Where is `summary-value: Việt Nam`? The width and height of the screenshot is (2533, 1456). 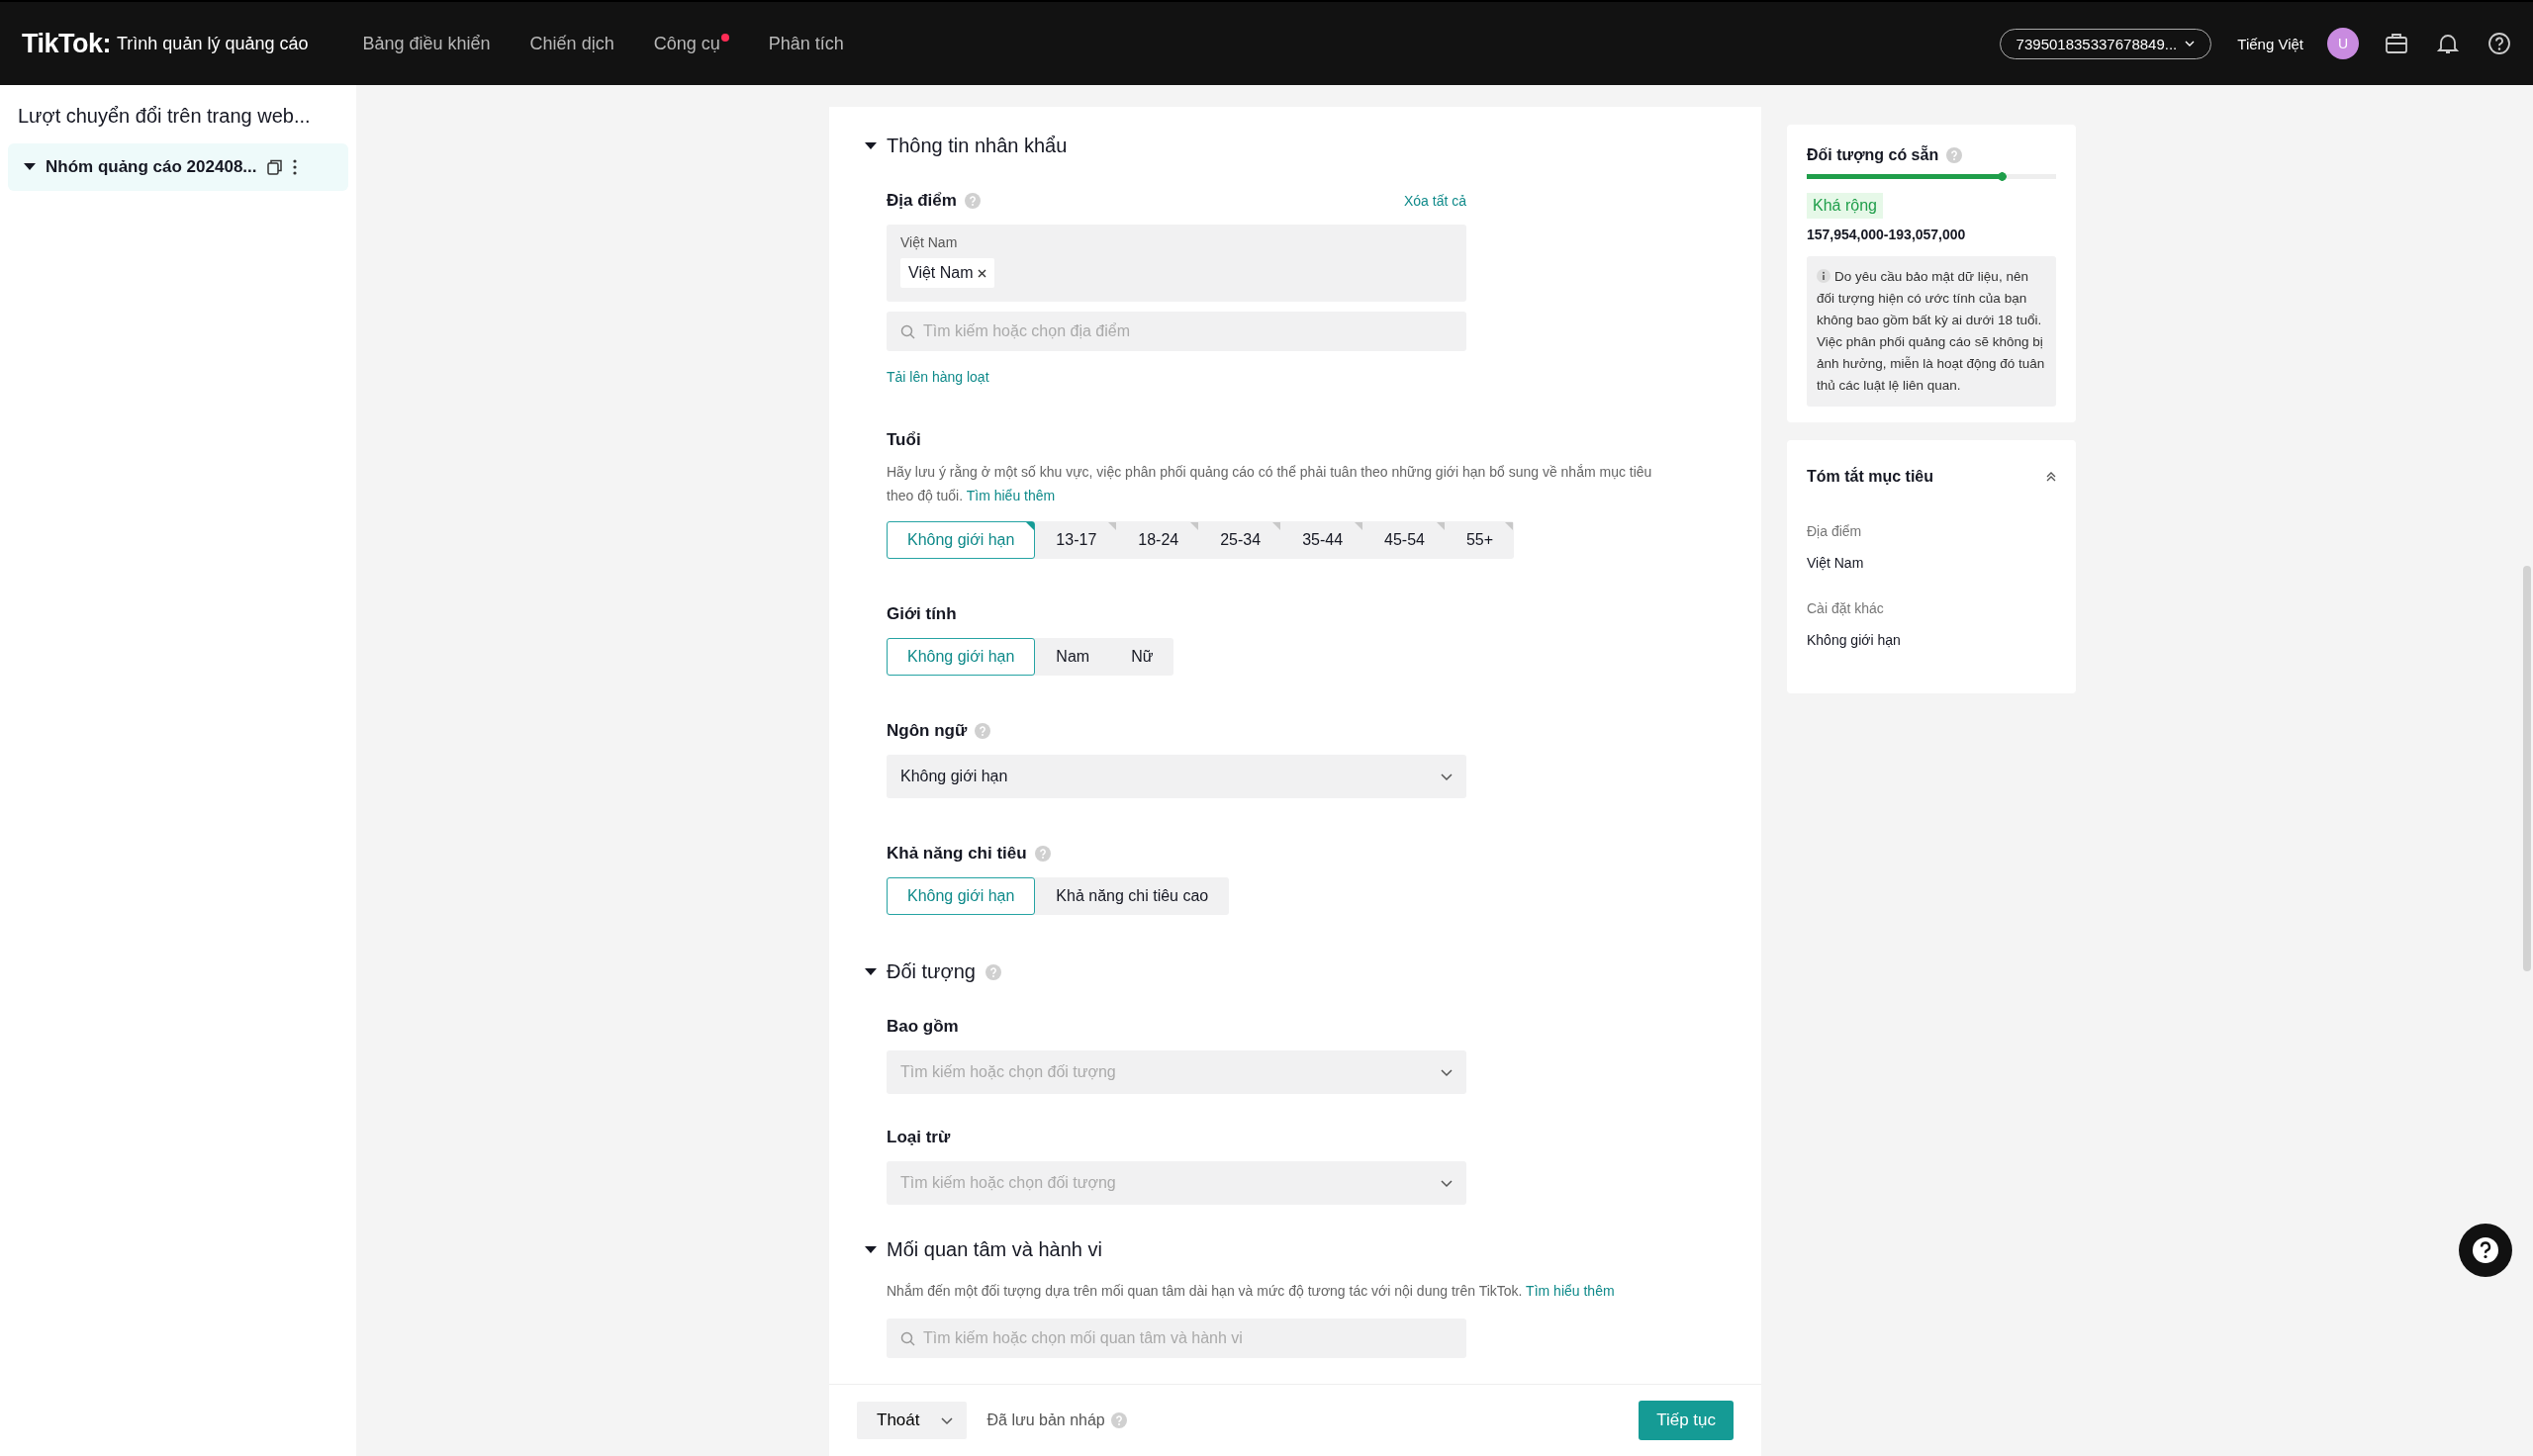 summary-value: Việt Nam is located at coordinates (1836, 563).